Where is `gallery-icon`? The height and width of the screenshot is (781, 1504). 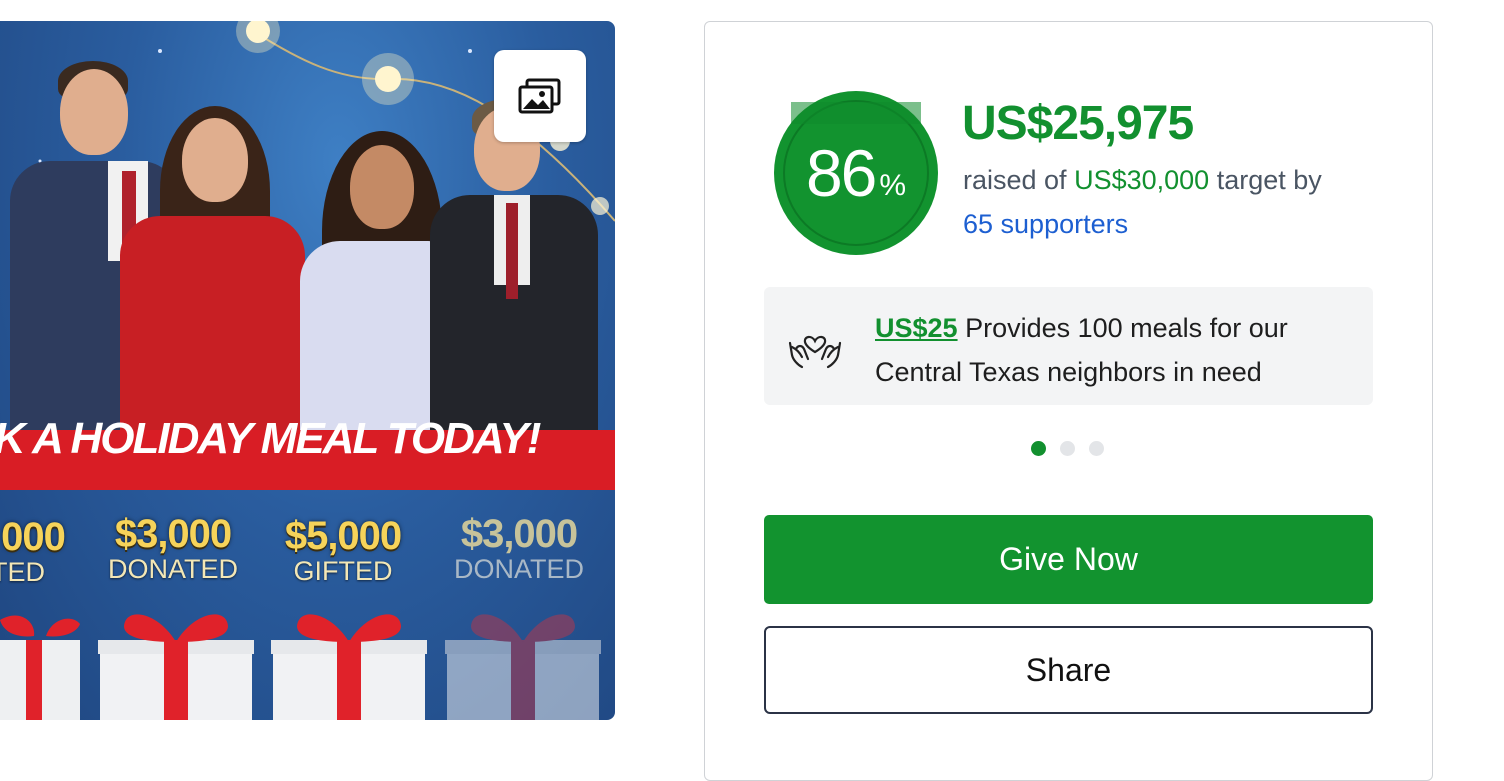
gallery-icon is located at coordinates (539, 96).